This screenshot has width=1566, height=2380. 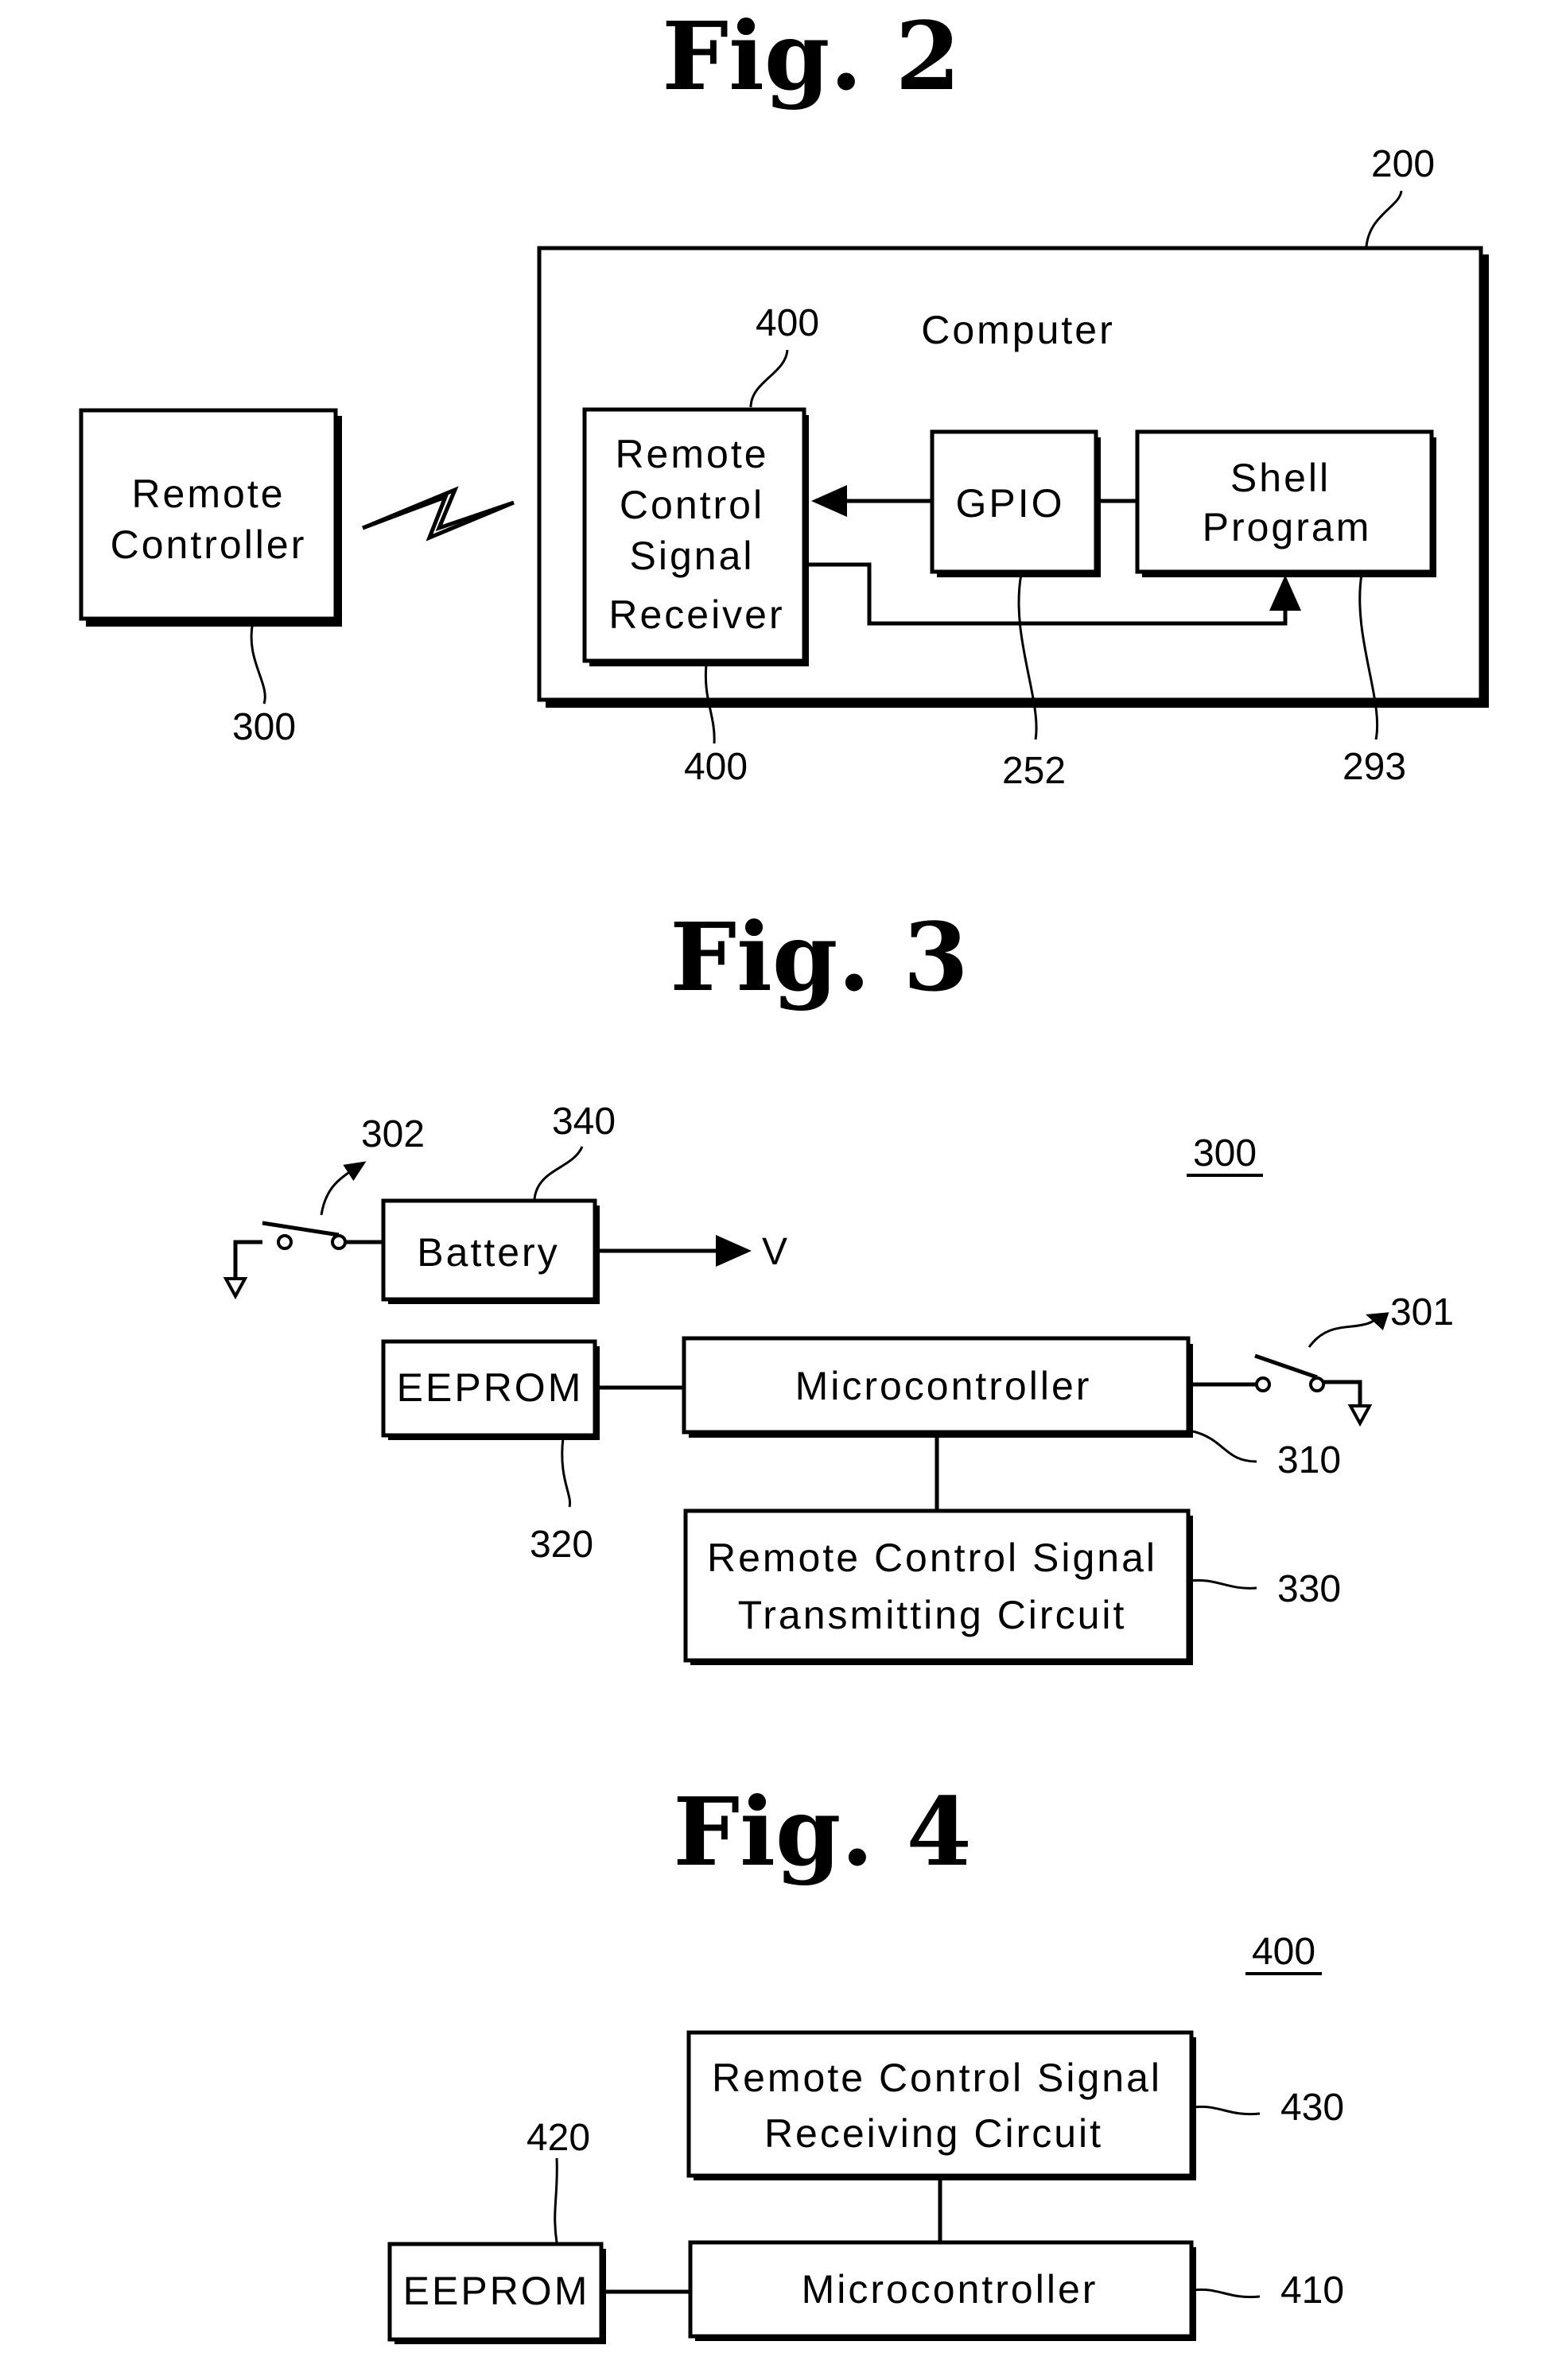 What do you see at coordinates (819, 957) in the screenshot?
I see `fig3-title: Fig. 3` at bounding box center [819, 957].